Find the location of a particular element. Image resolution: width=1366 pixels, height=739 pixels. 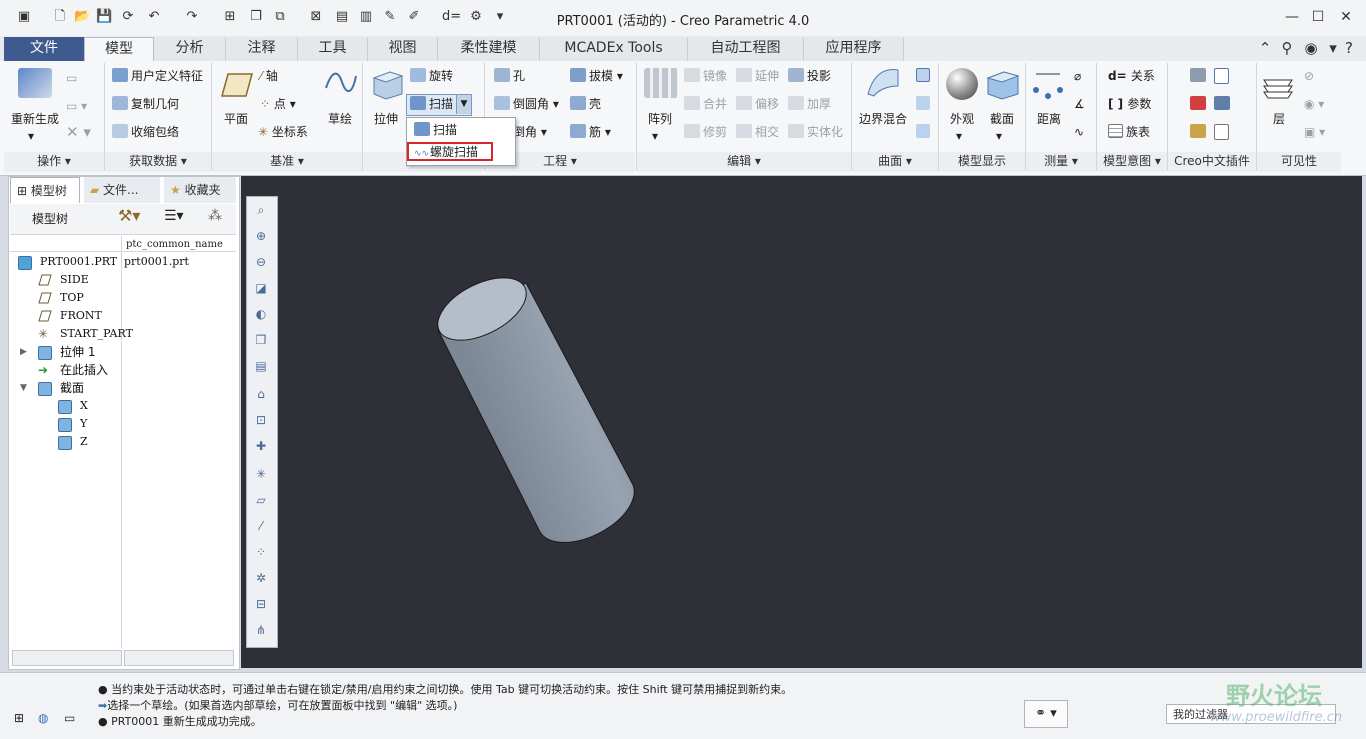

tree-filter-icon: ⁂ is located at coordinates (215, 216).